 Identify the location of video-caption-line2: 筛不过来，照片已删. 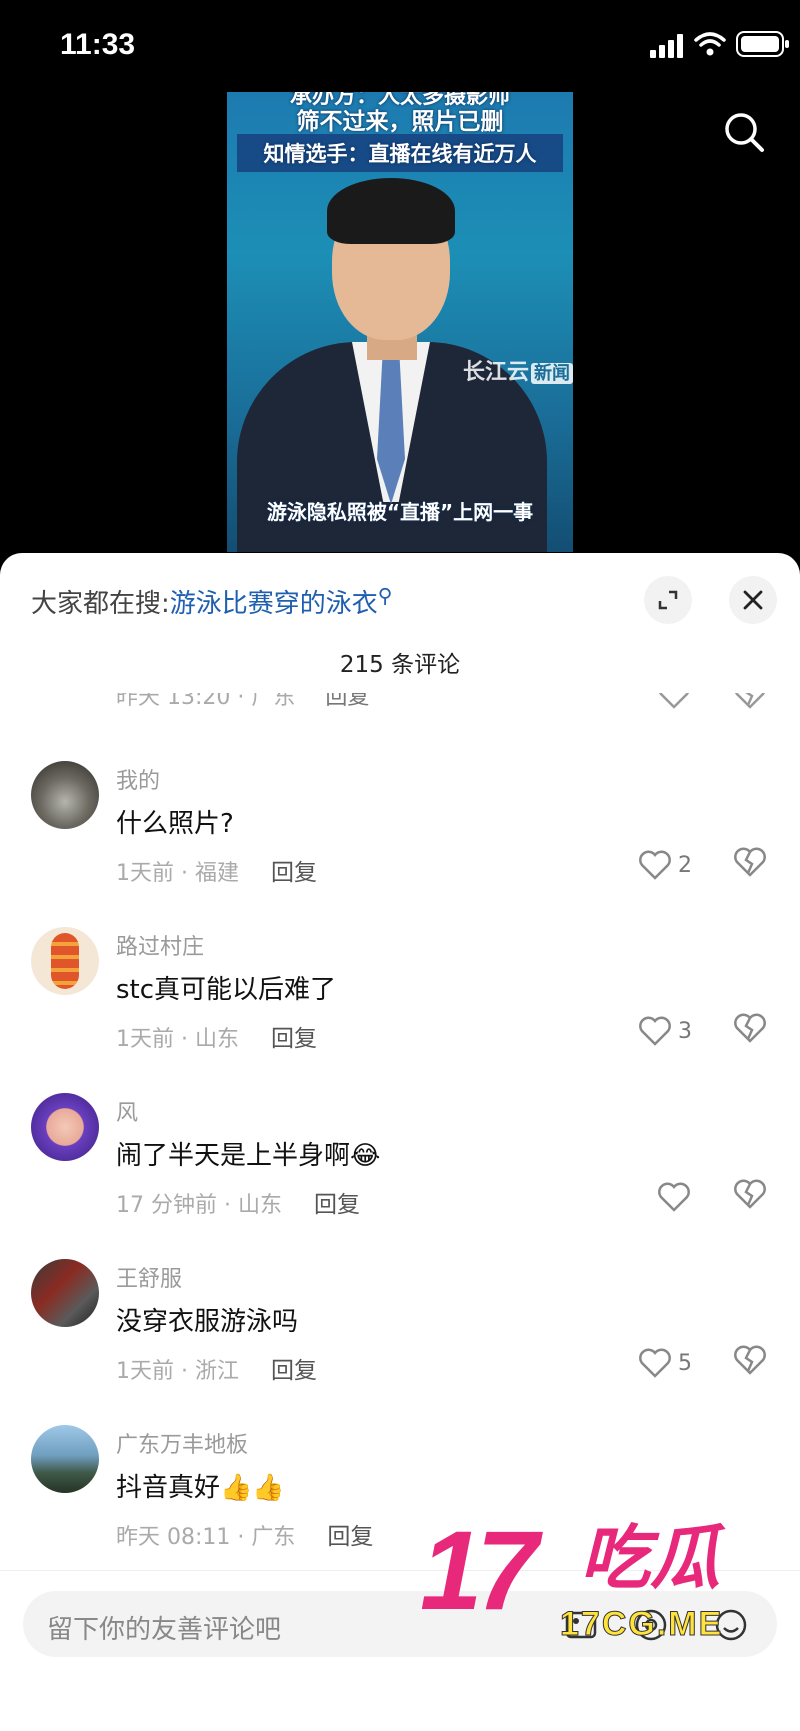
(400, 122).